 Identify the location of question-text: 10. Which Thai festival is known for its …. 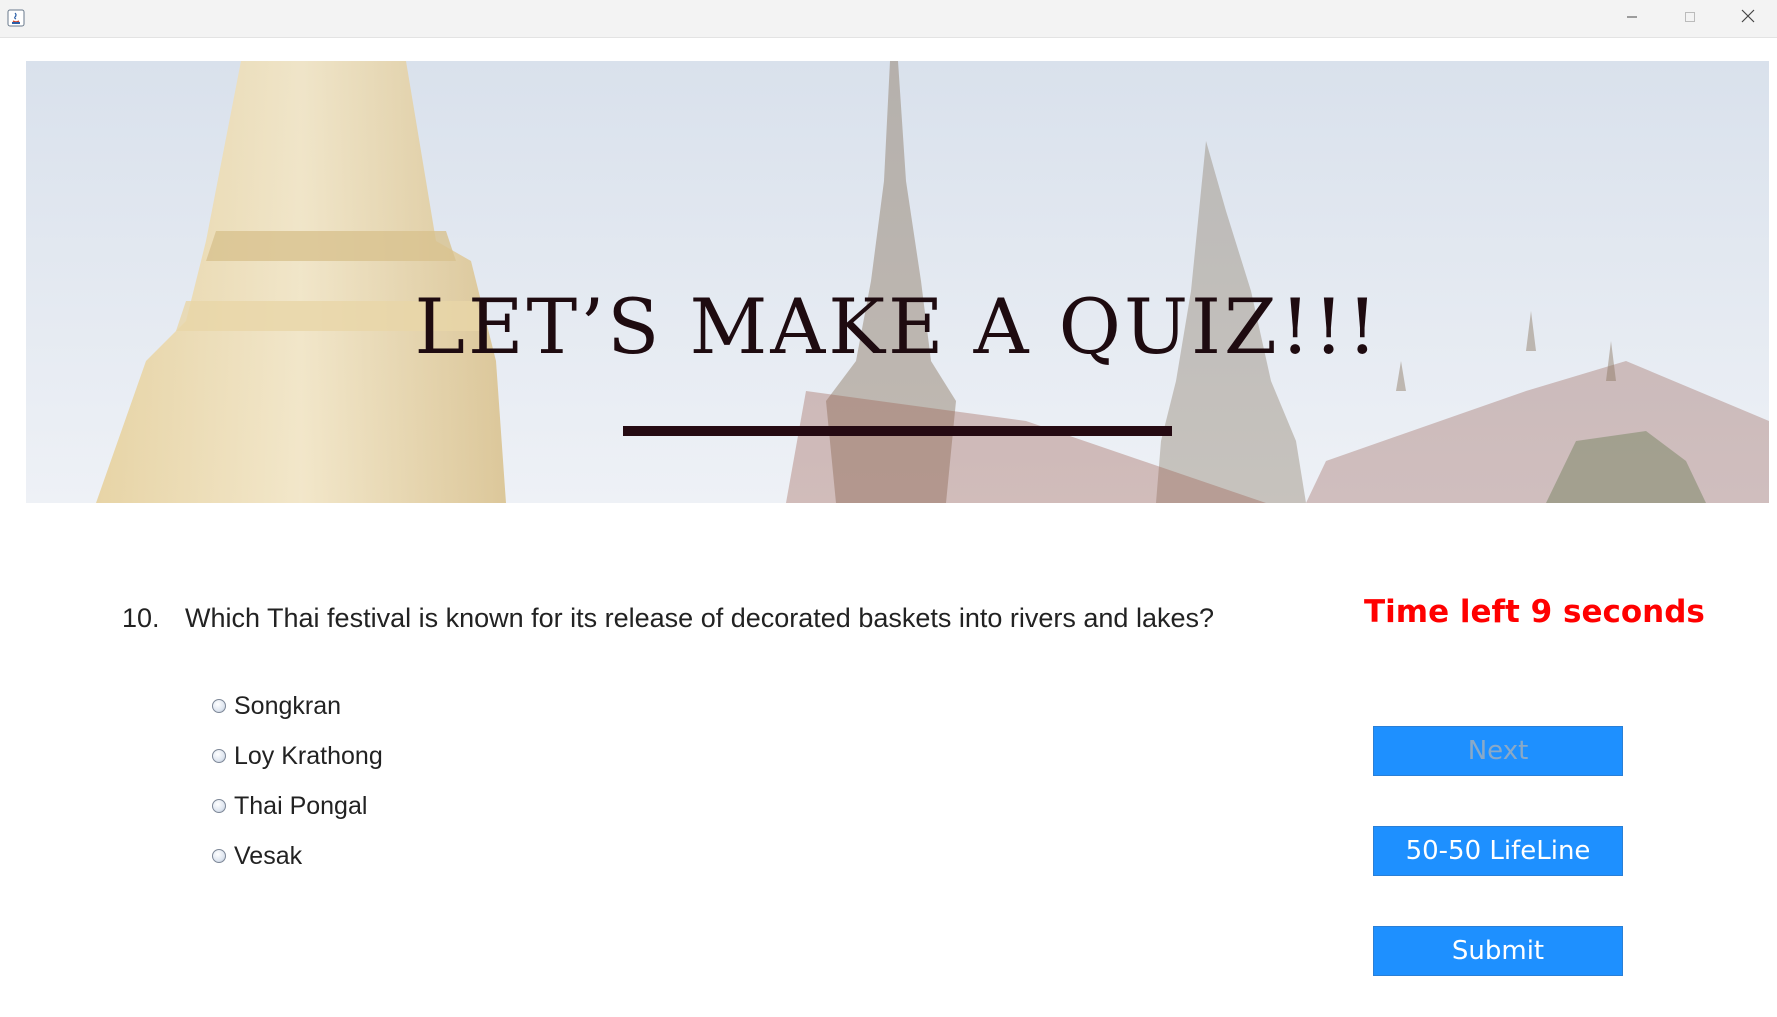
(668, 618).